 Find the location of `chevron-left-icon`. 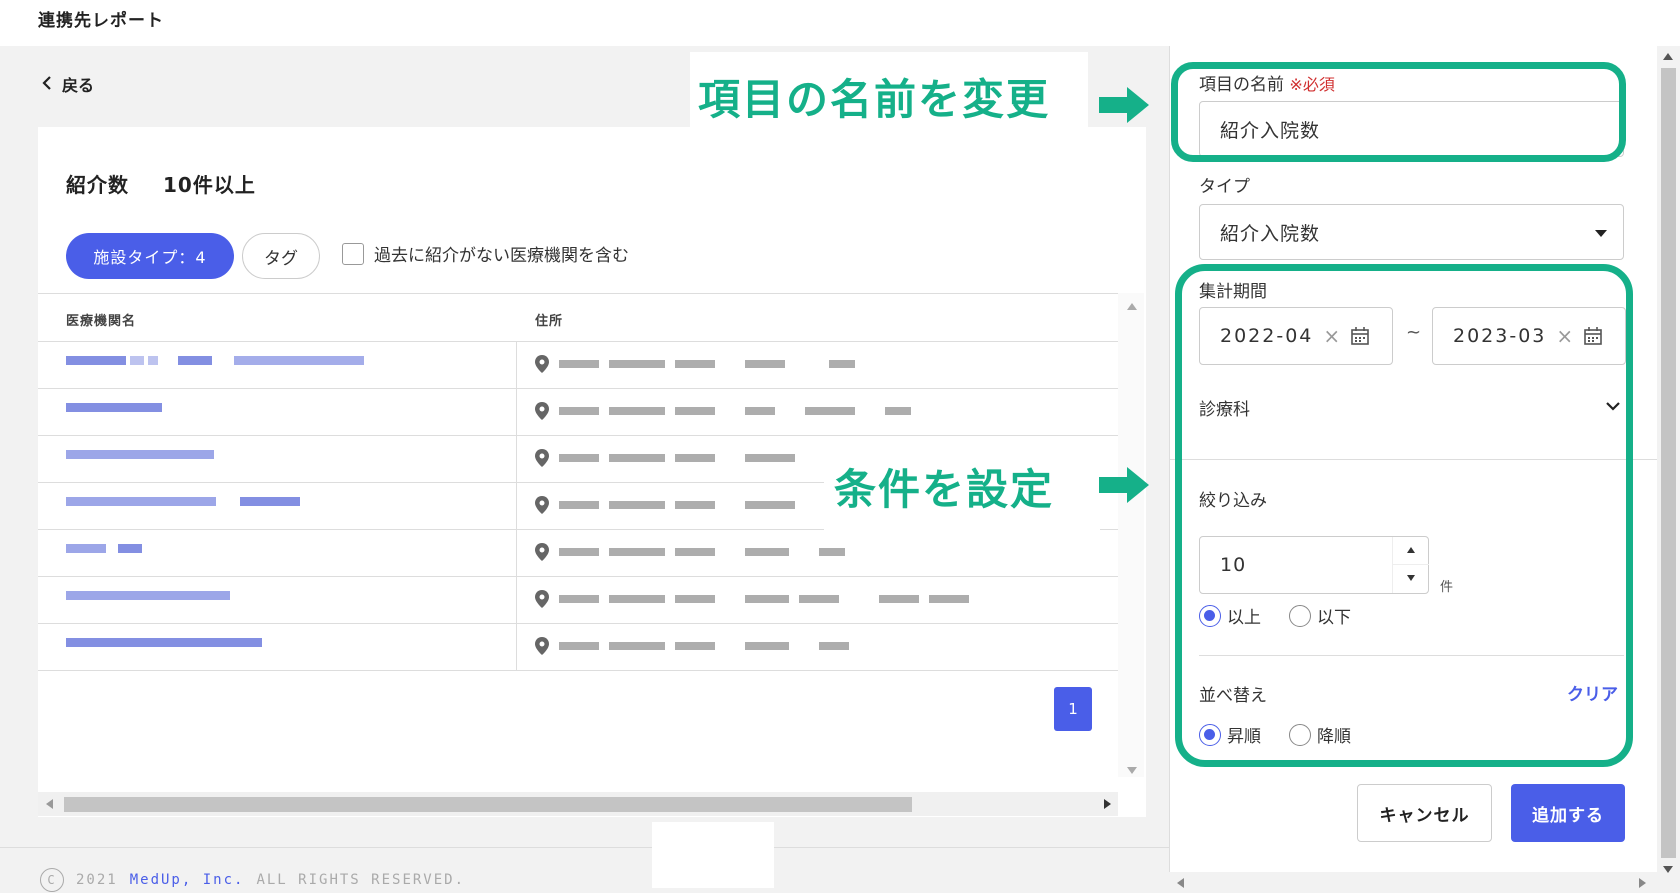

chevron-left-icon is located at coordinates (47, 84).